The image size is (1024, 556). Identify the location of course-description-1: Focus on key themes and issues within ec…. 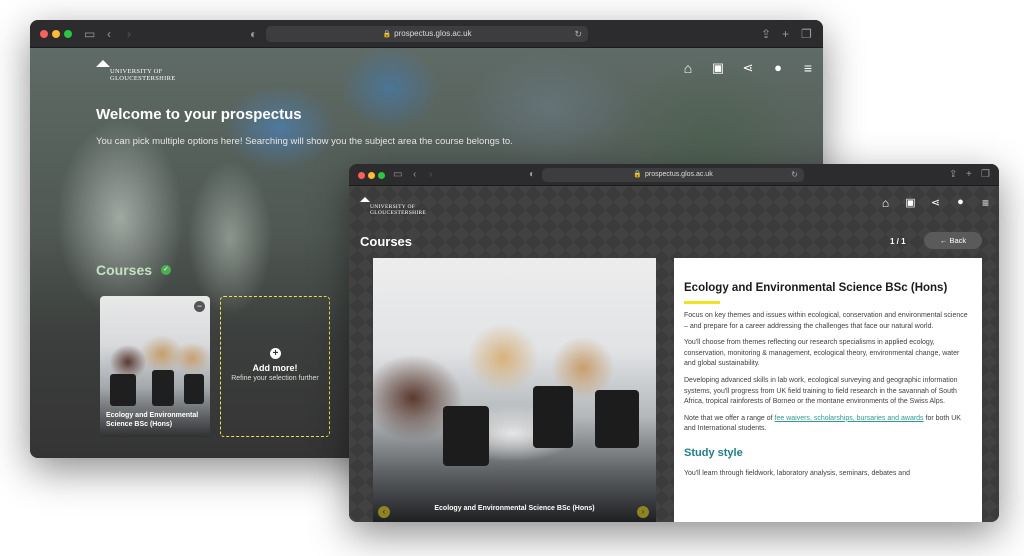
(826, 321).